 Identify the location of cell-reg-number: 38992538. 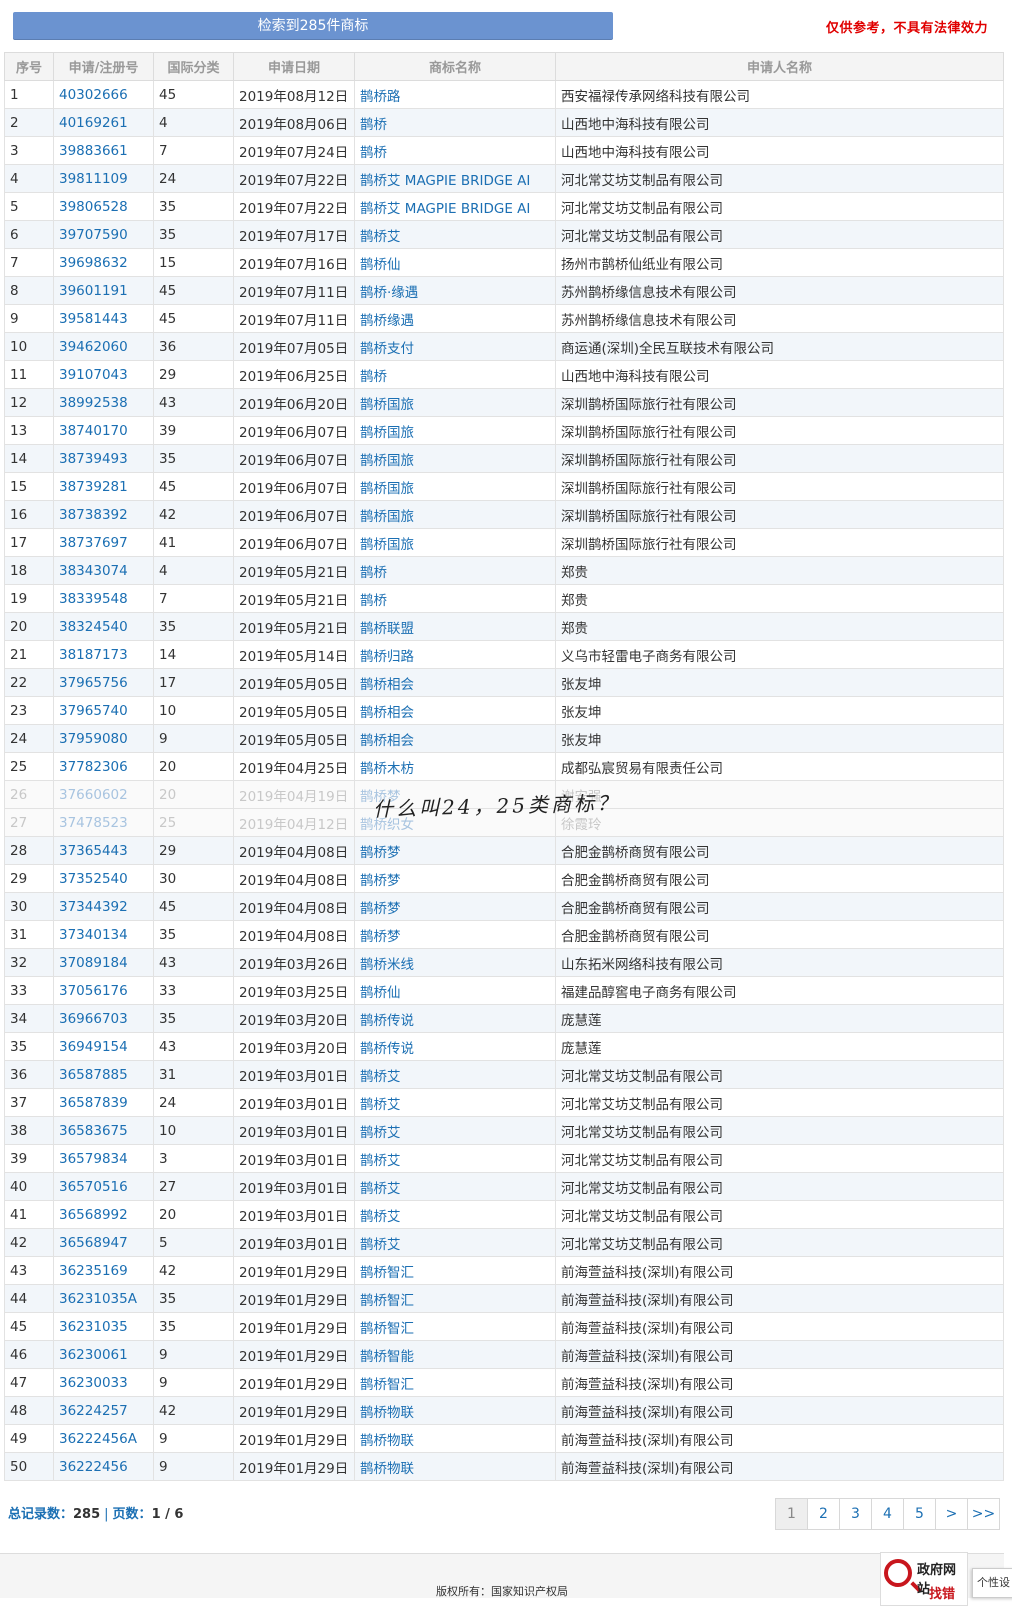
(103, 402).